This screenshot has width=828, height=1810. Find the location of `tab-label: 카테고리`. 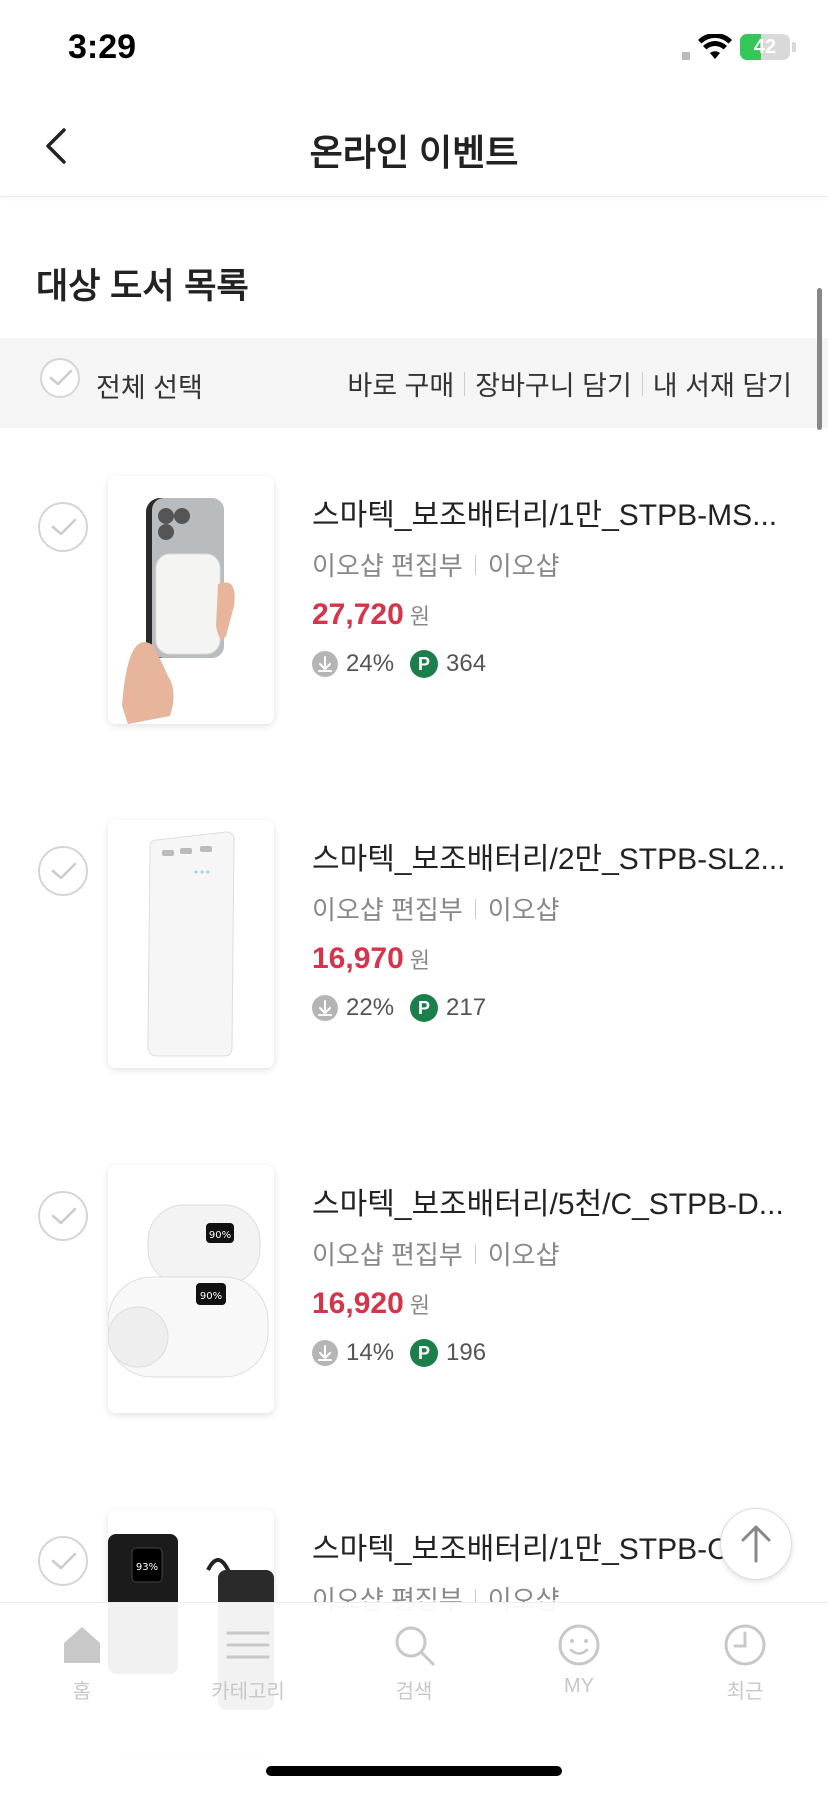

tab-label: 카테고리 is located at coordinates (248, 1692).